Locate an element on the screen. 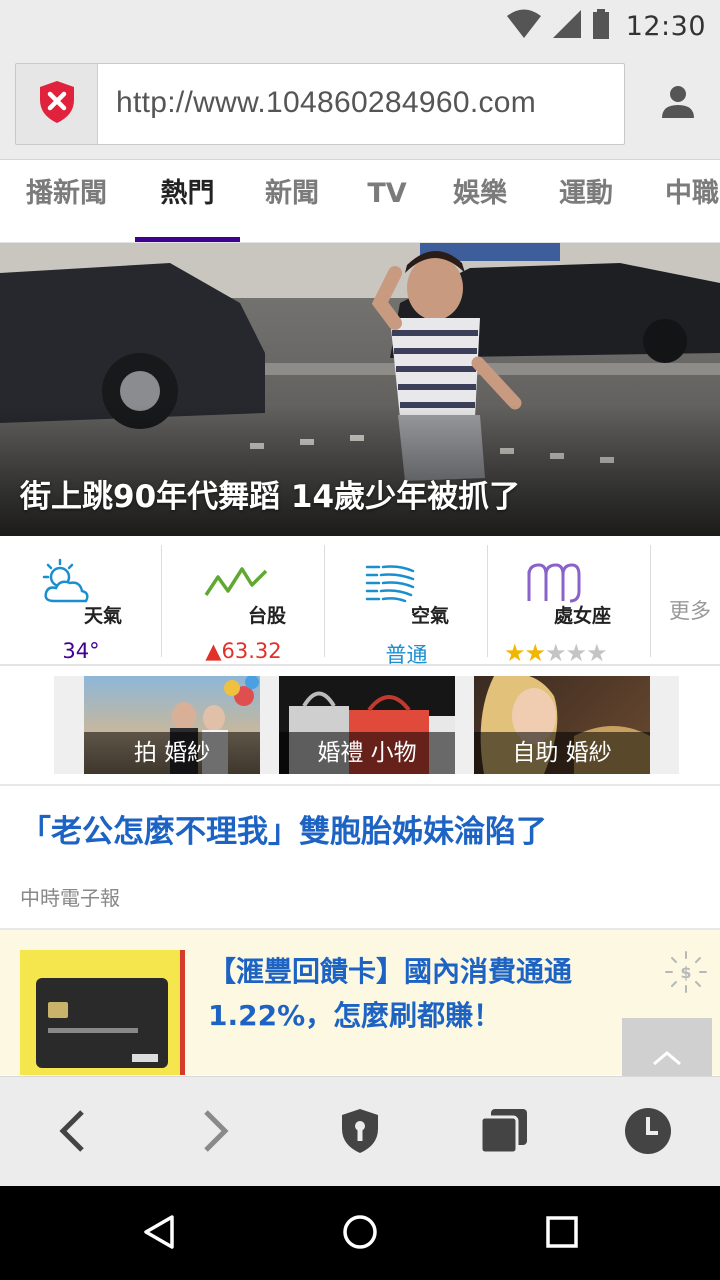  person-icon is located at coordinates (678, 104).